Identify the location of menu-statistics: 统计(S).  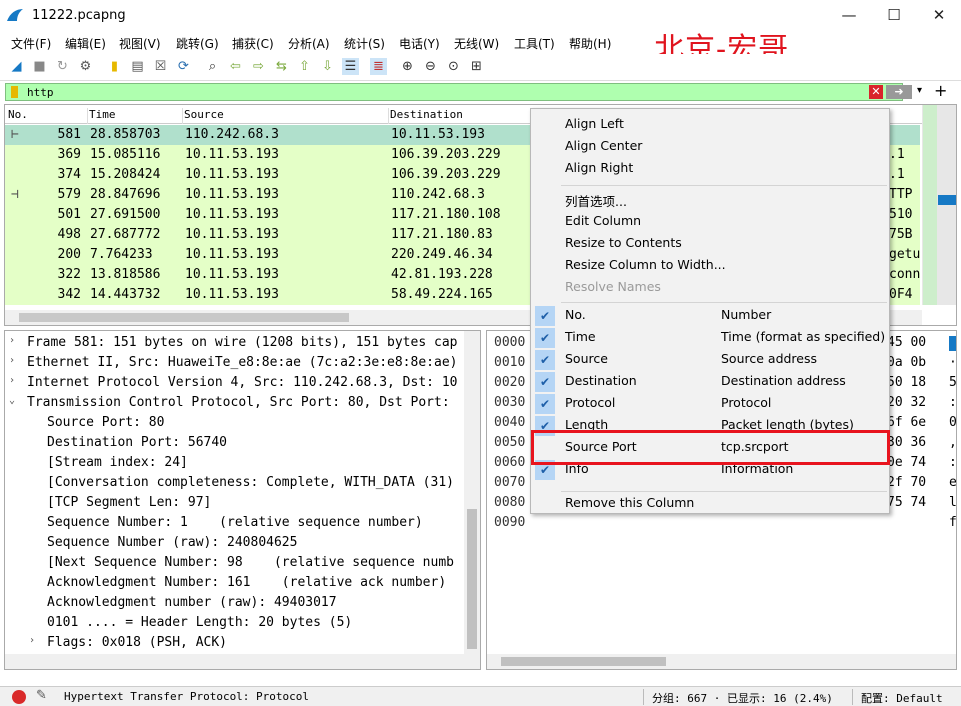
(364, 43).